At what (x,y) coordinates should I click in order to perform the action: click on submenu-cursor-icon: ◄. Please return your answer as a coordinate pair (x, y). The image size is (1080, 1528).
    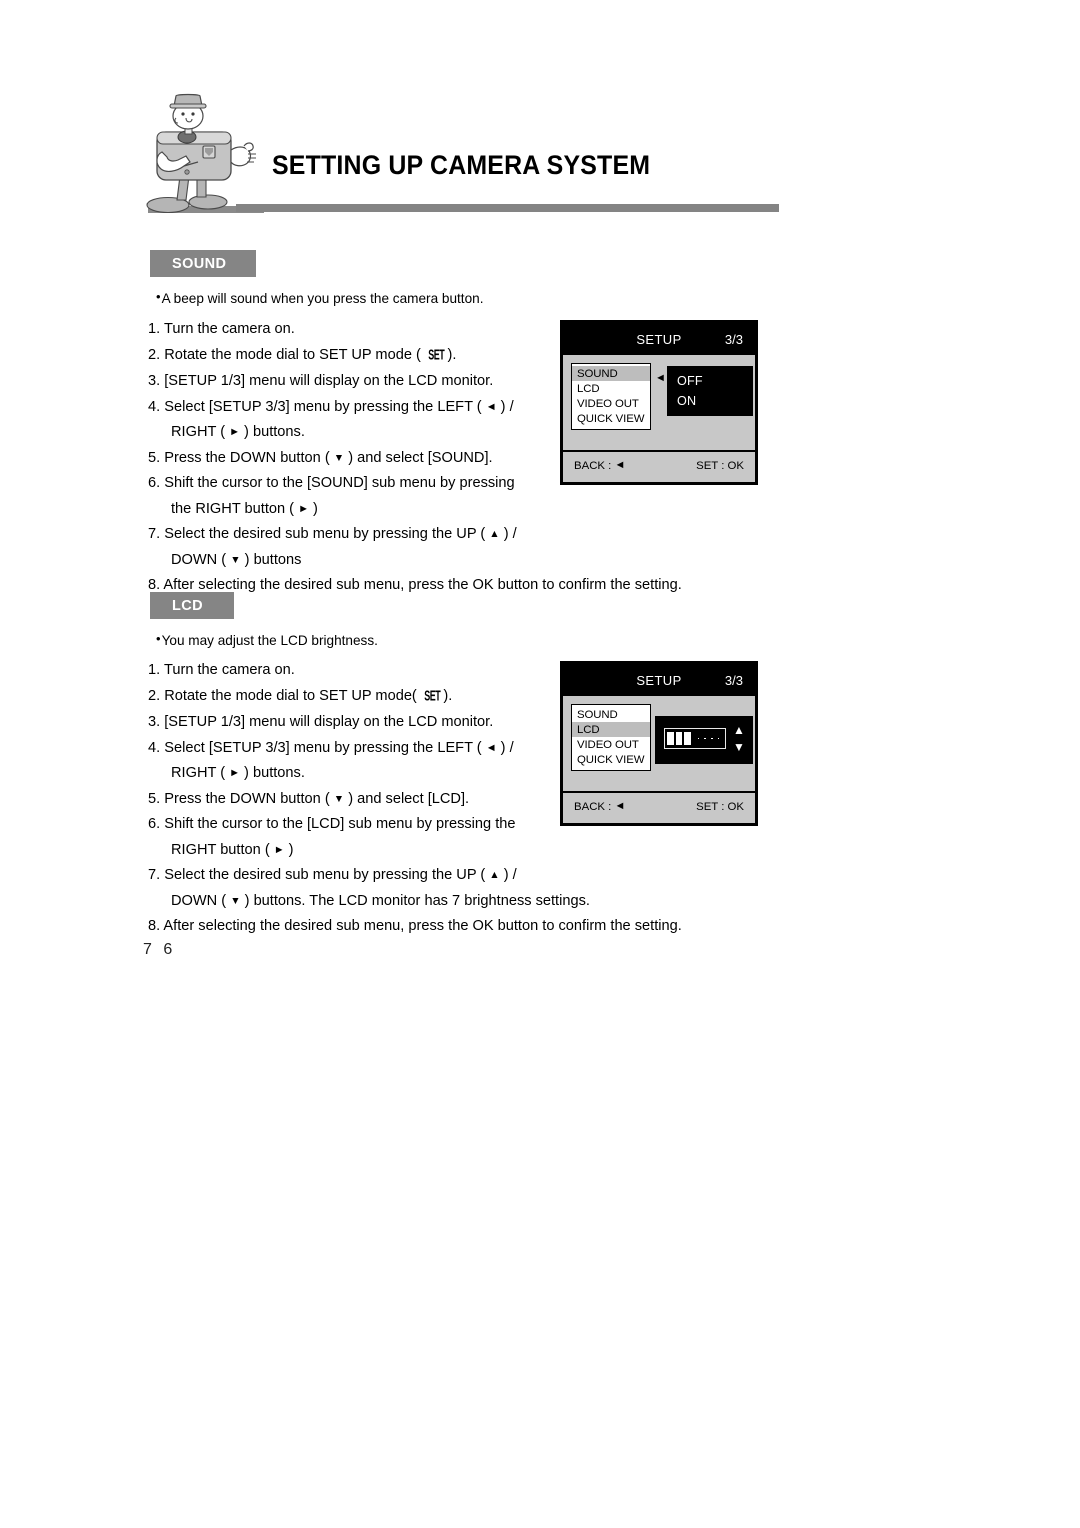
    Looking at the image, I should click on (660, 378).